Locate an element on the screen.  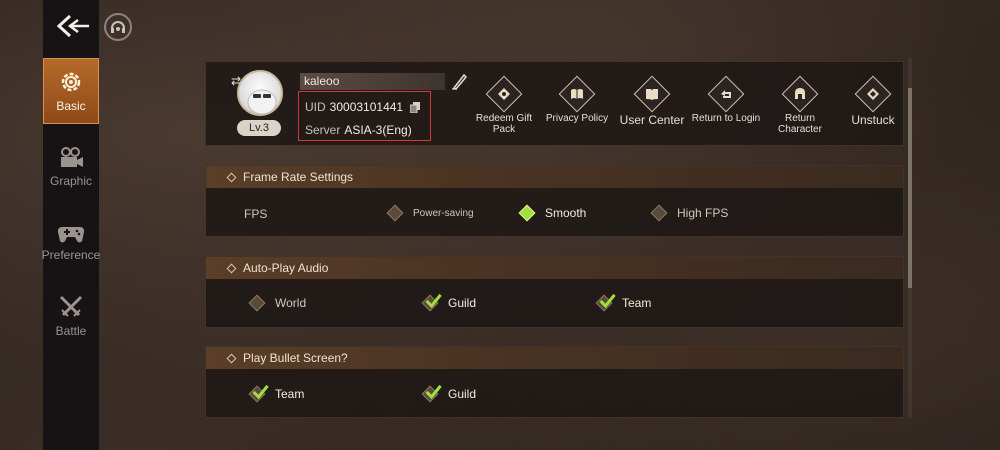
return-to-login-button: Return to Login is located at coordinates (726, 99).